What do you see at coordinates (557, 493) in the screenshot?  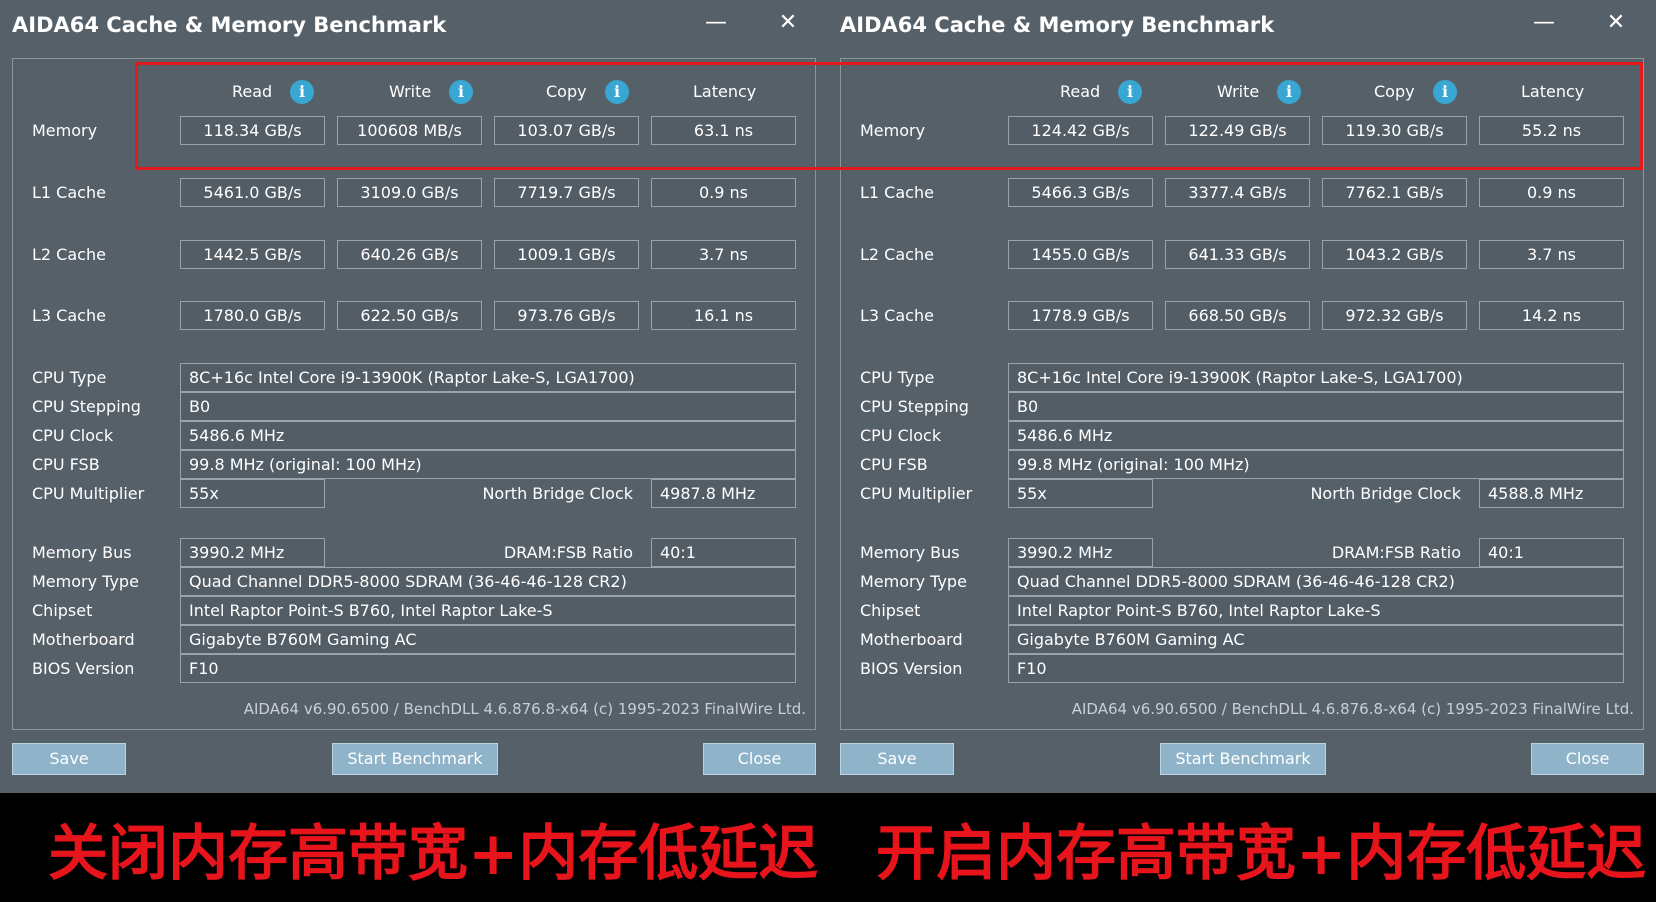 I see `nb-clock-label: North Bridge Clock` at bounding box center [557, 493].